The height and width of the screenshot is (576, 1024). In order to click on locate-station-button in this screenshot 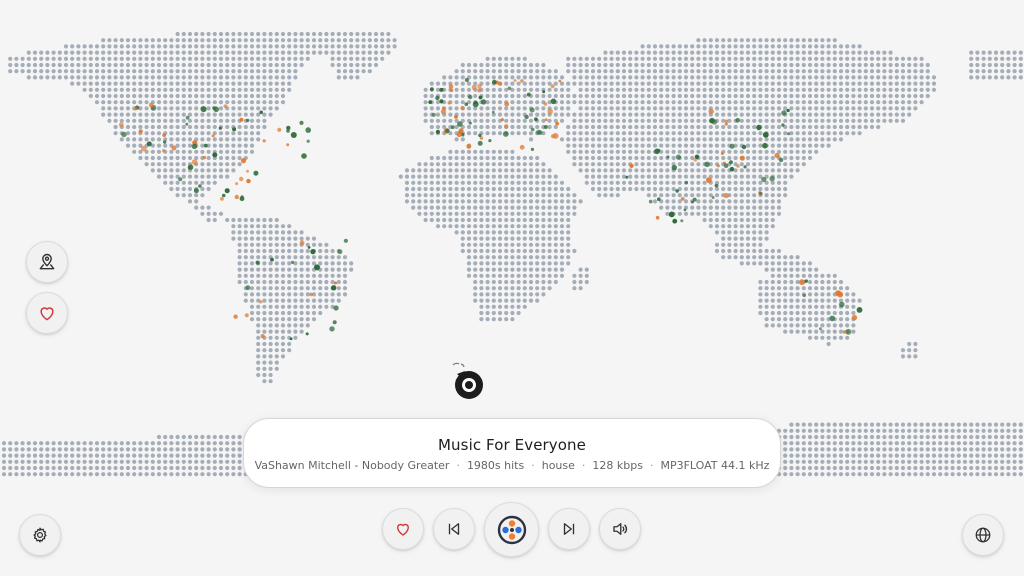, I will do `click(47, 262)`.